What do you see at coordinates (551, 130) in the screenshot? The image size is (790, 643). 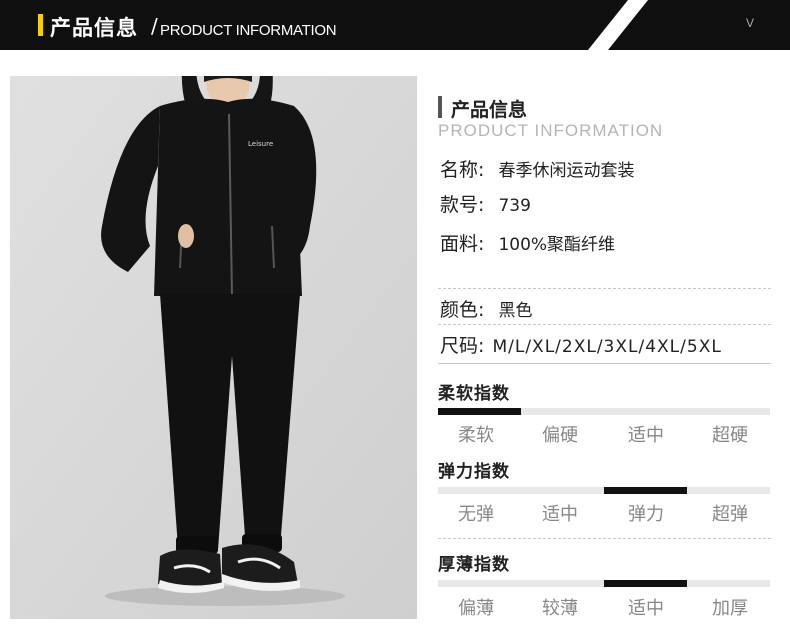 I see `info-title-en: PRODUCT INFORMATION` at bounding box center [551, 130].